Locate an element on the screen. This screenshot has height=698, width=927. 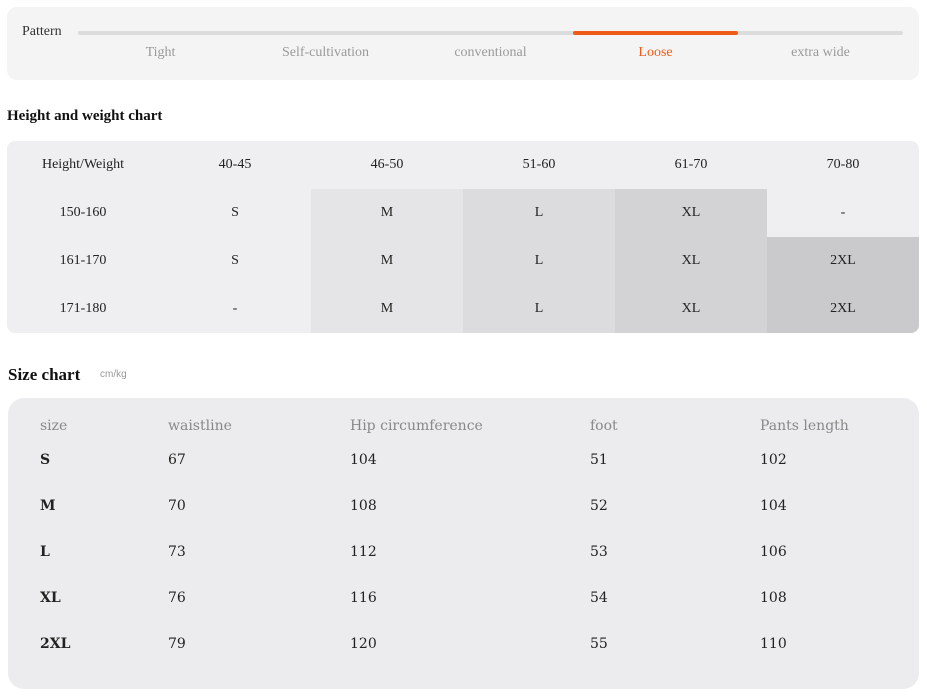
size-cell: 53 is located at coordinates (599, 552).